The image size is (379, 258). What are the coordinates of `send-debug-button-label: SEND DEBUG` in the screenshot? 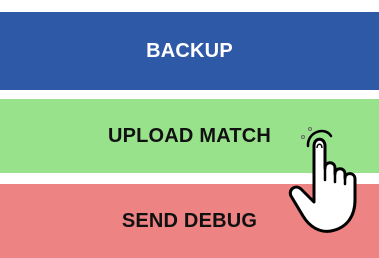 It's located at (189, 220).